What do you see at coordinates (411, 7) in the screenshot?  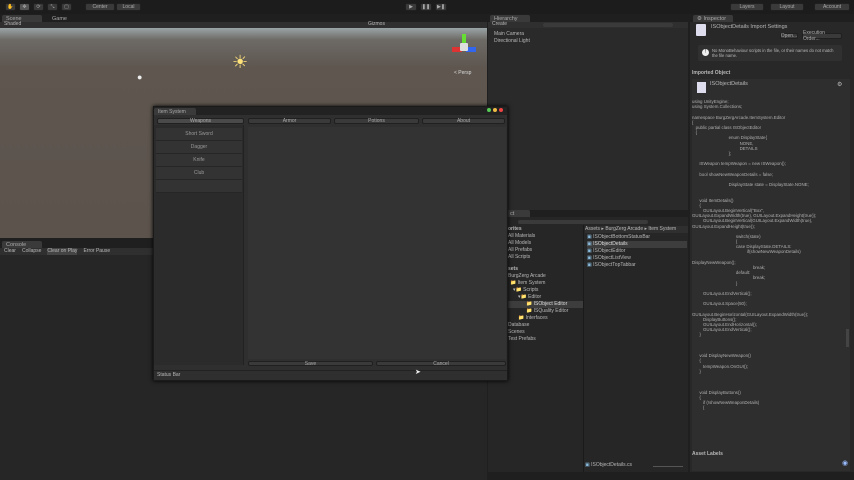 I see `play-button: ▶` at bounding box center [411, 7].